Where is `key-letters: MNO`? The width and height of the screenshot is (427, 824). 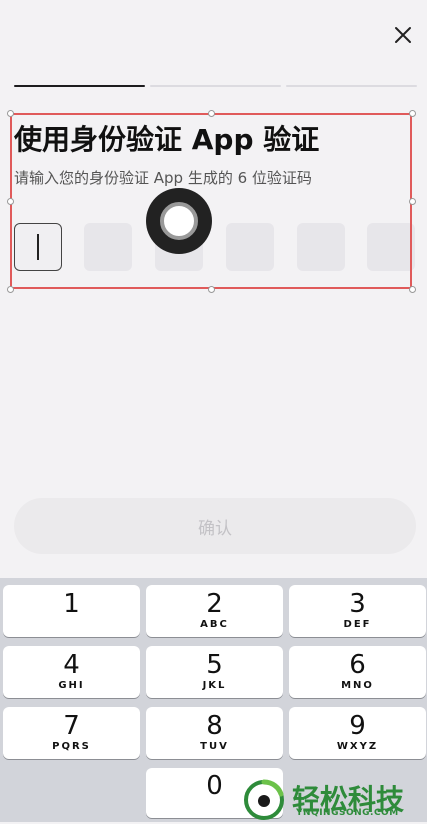
key-letters: MNO is located at coordinates (357, 685).